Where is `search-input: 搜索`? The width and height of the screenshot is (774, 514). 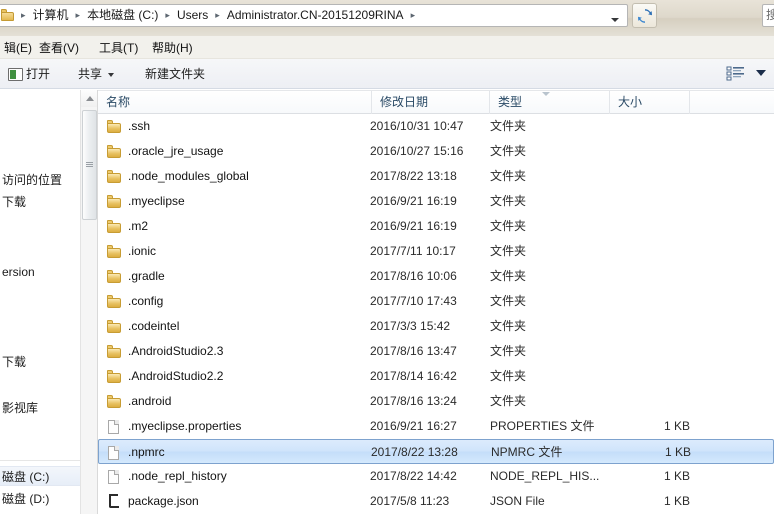
search-input: 搜索 is located at coordinates (768, 15).